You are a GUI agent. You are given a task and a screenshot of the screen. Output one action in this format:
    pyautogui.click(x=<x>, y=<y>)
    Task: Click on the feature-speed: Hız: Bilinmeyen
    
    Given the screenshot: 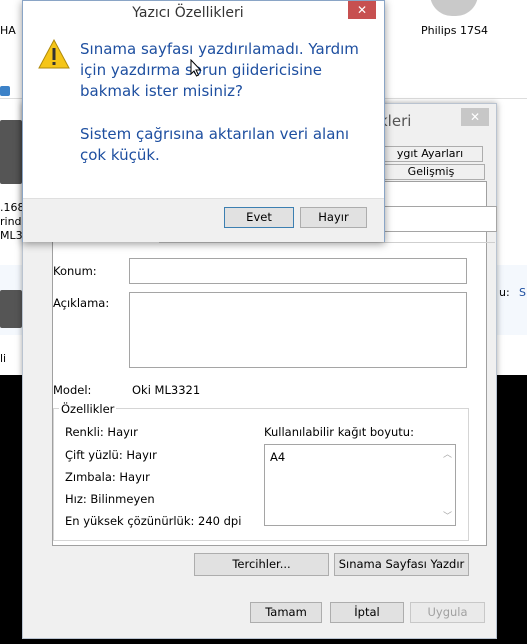 What is the action you would take?
    pyautogui.click(x=110, y=499)
    